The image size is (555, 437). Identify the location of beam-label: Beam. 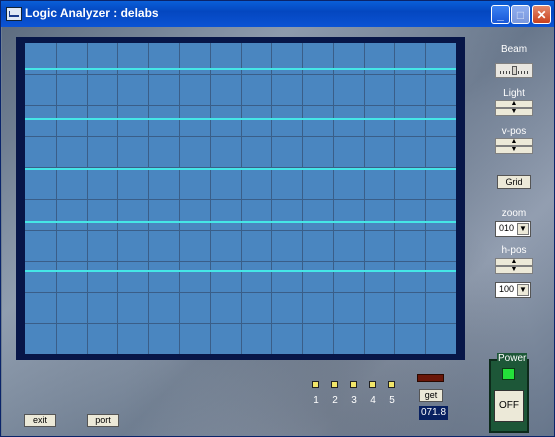
(514, 49).